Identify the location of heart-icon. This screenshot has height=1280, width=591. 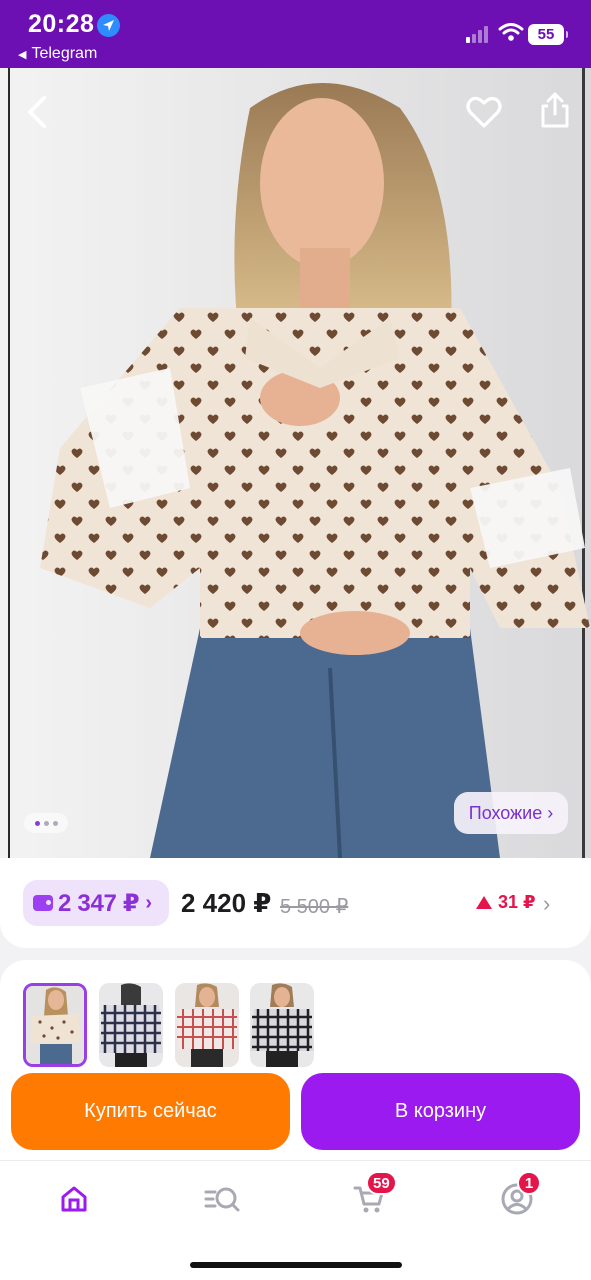
(484, 112).